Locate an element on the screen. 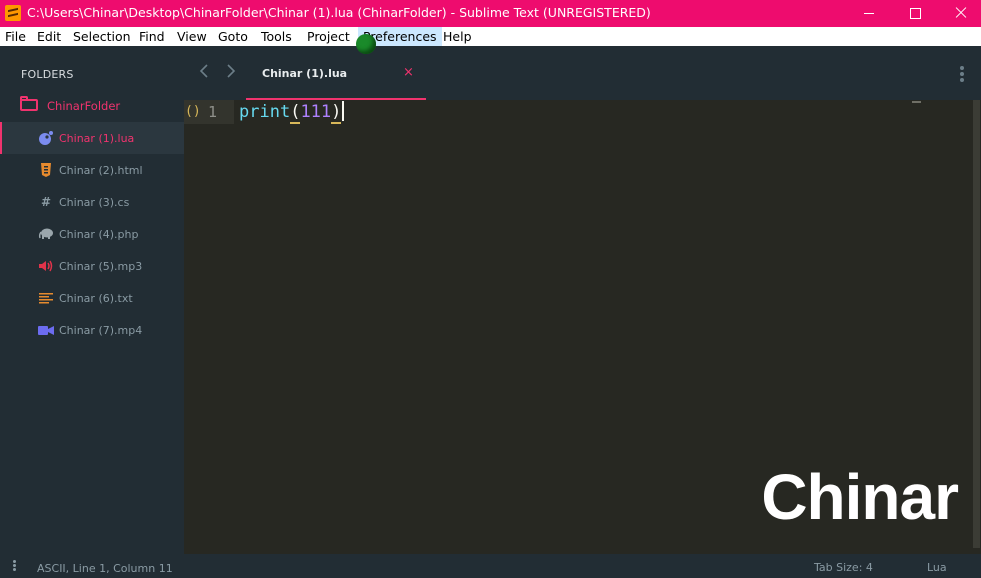  code-line: print(111) is located at coordinates (292, 112).